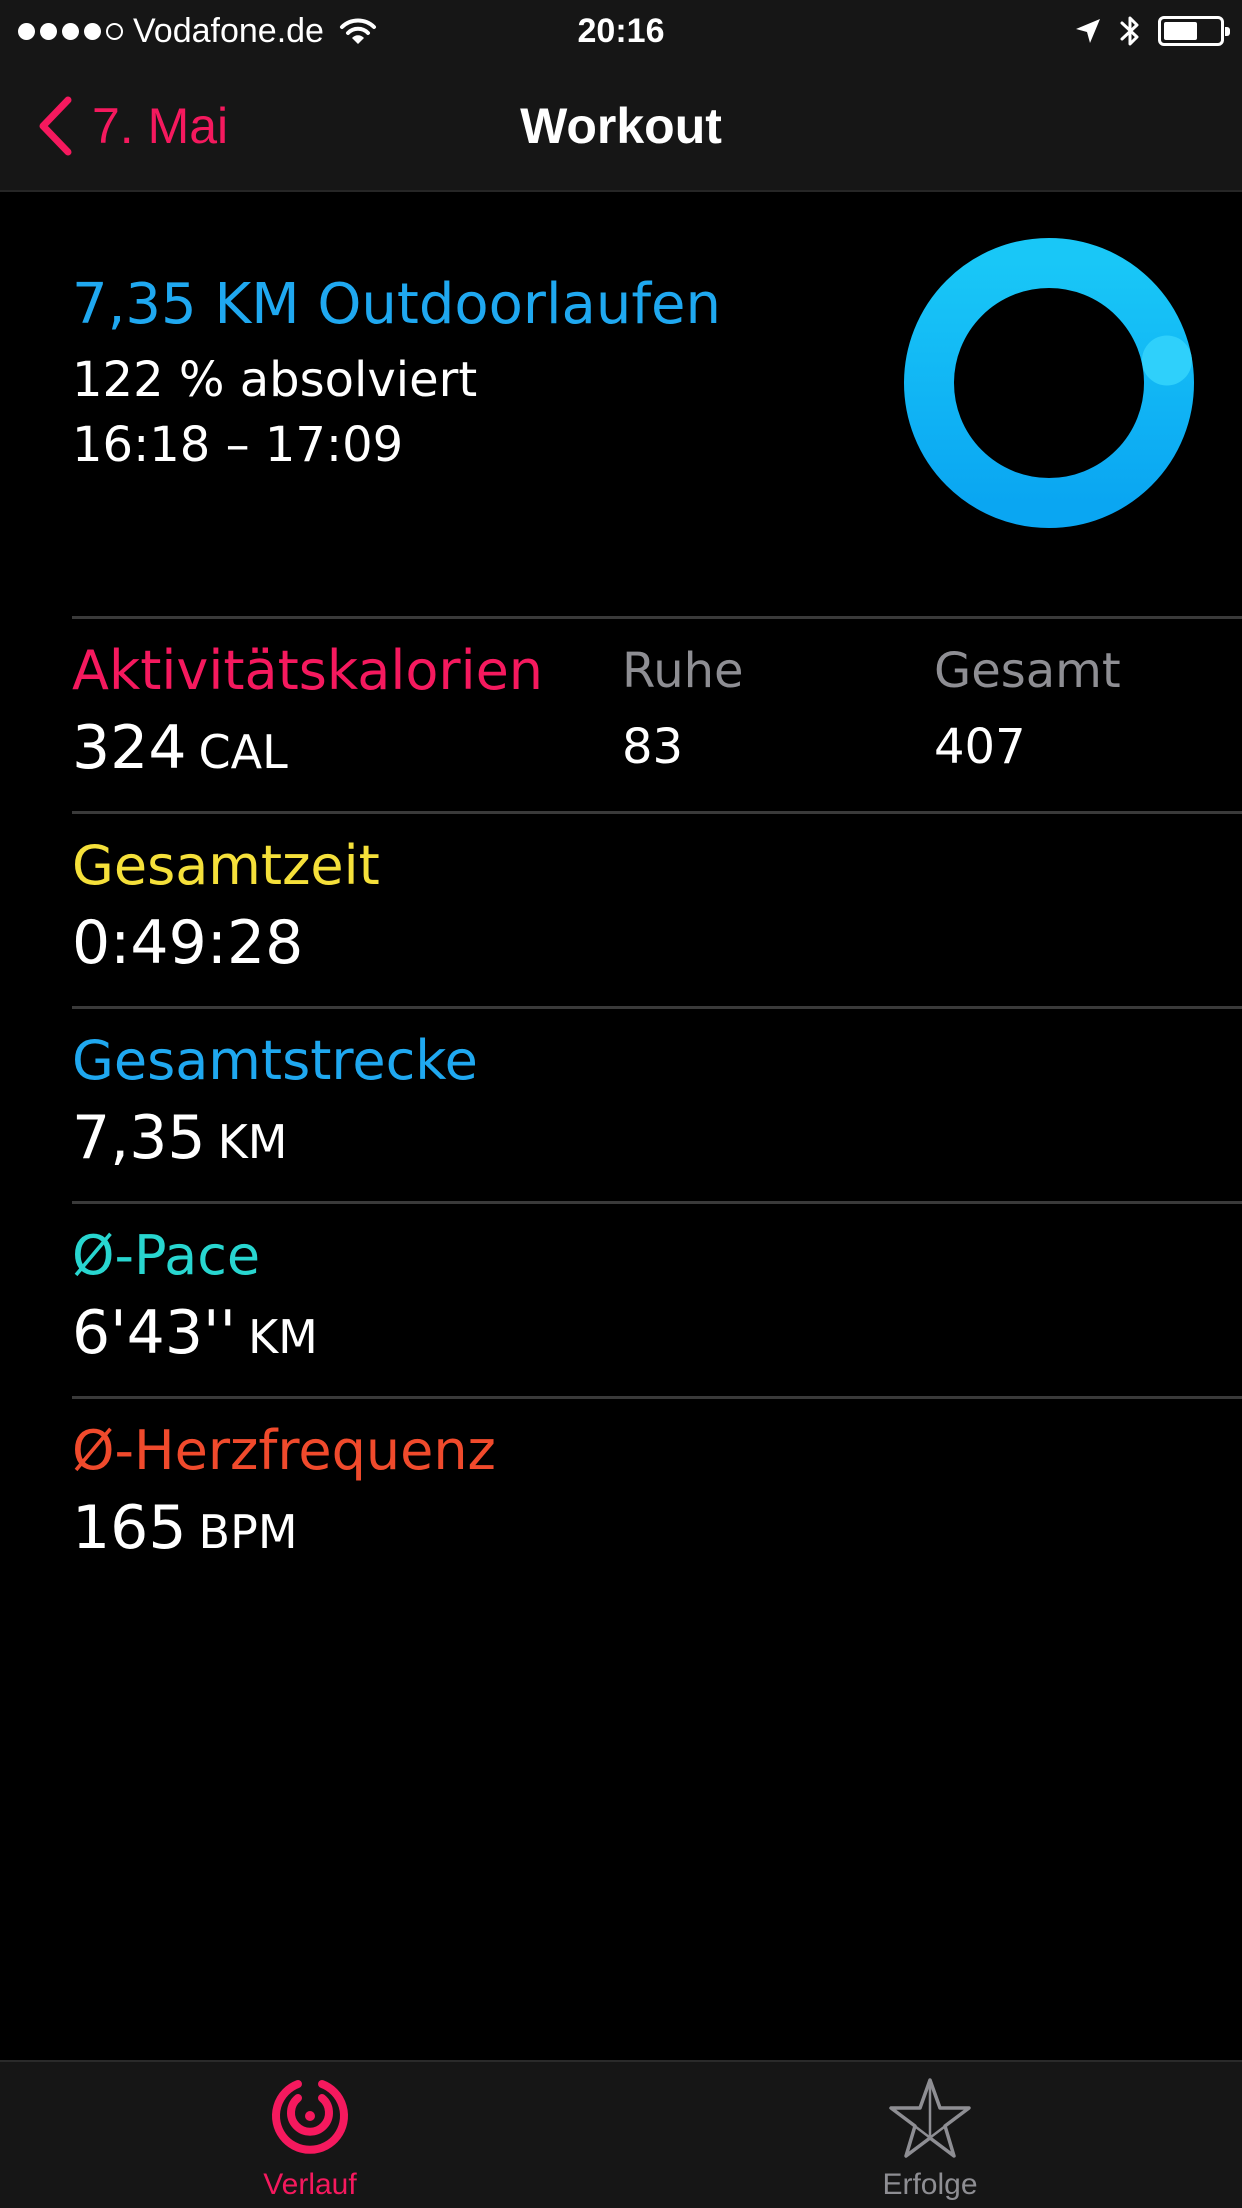 The width and height of the screenshot is (1242, 2208). I want to click on calories-number: 324, so click(129, 748).